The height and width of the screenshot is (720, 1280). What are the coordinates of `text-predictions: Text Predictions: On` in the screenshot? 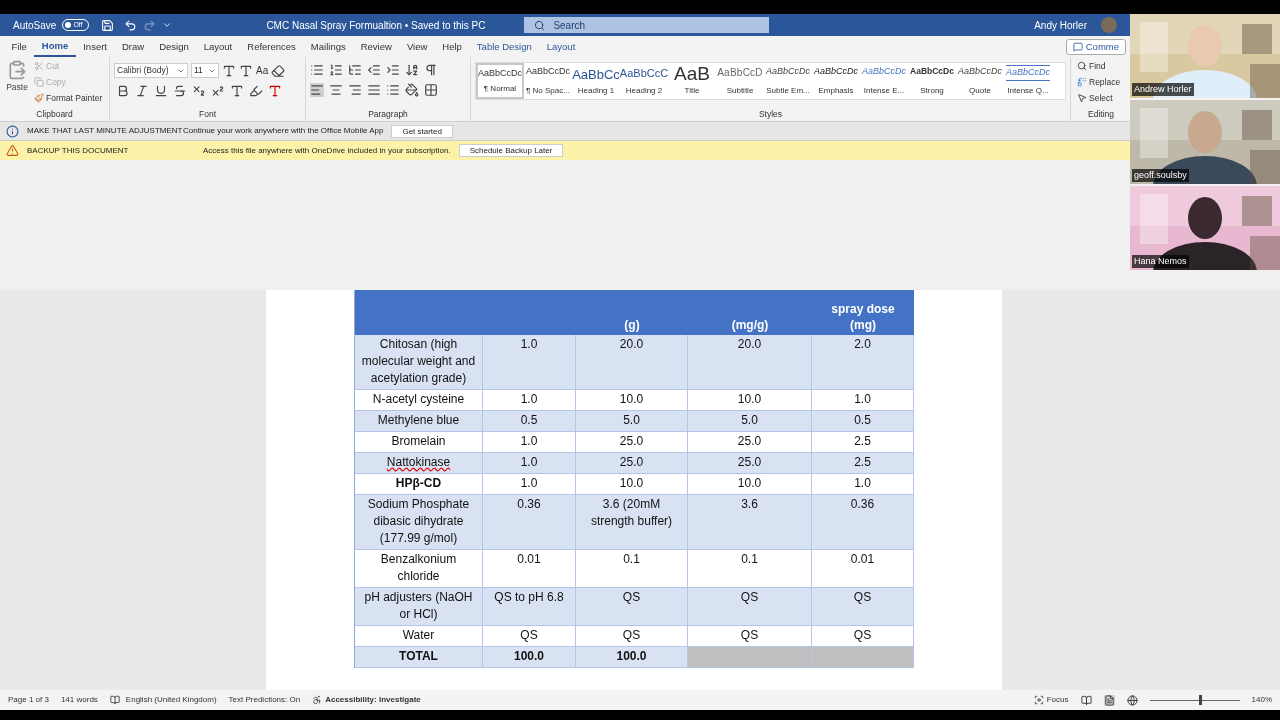 It's located at (264, 700).